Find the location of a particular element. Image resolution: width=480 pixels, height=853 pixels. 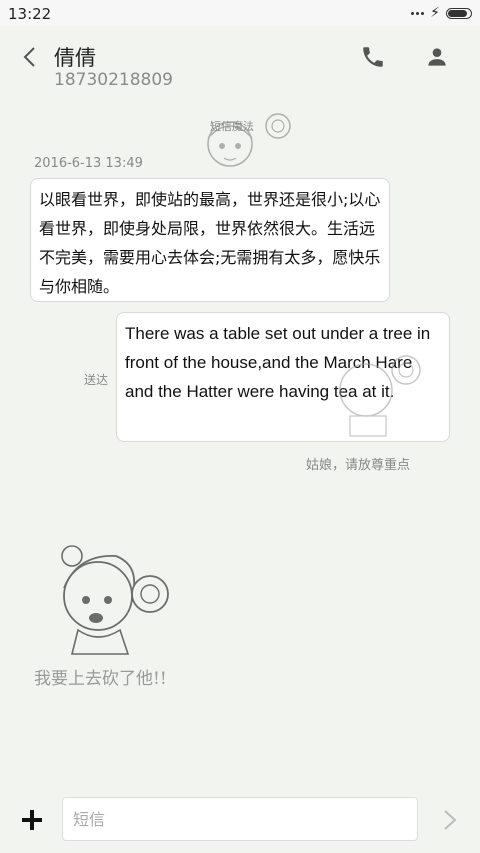

delivery-status: 送达 is located at coordinates (96, 380).